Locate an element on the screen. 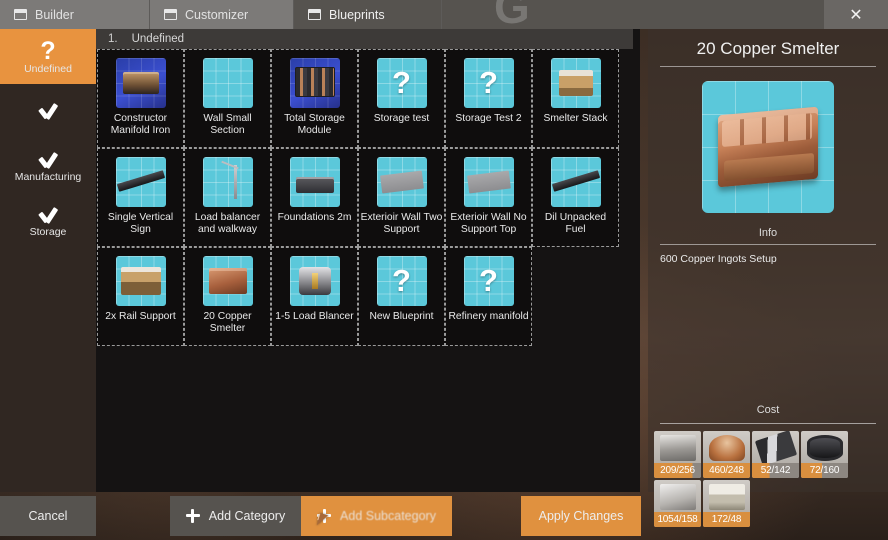 The image size is (888, 540). add-subcategory-button: Add Subcategory is located at coordinates (376, 516).